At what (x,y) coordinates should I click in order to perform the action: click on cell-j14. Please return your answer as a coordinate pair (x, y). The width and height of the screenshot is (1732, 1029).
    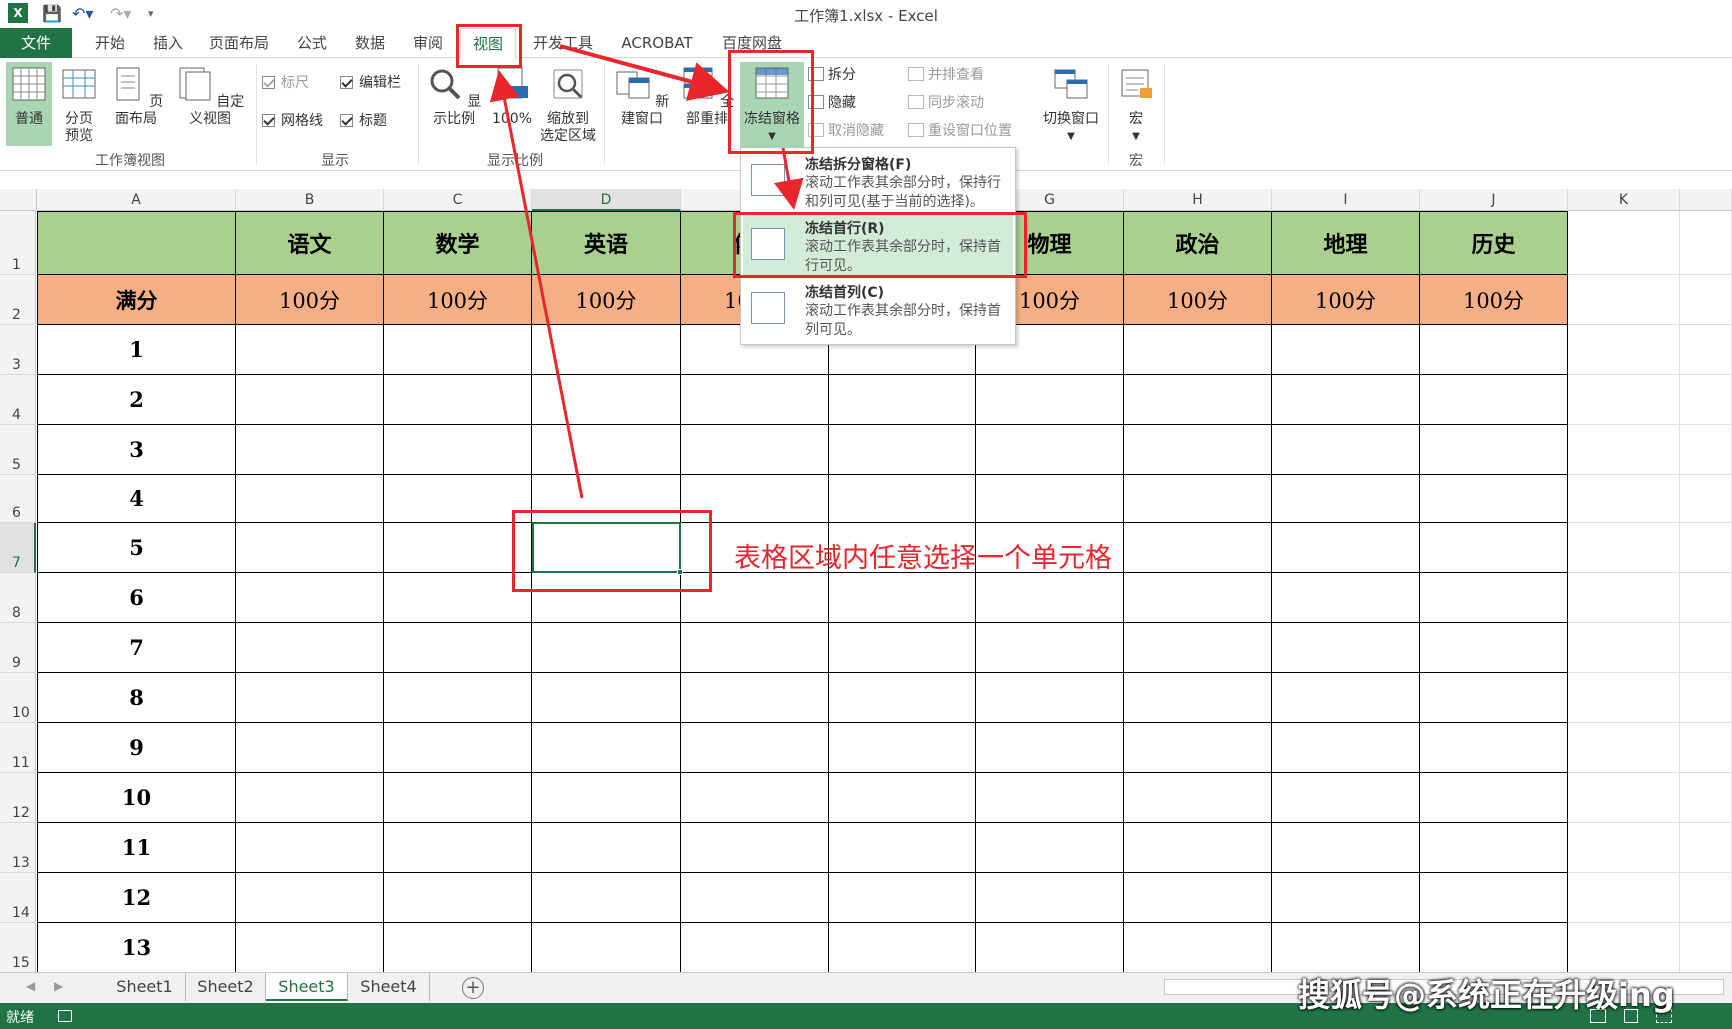
    Looking at the image, I should click on (1494, 898).